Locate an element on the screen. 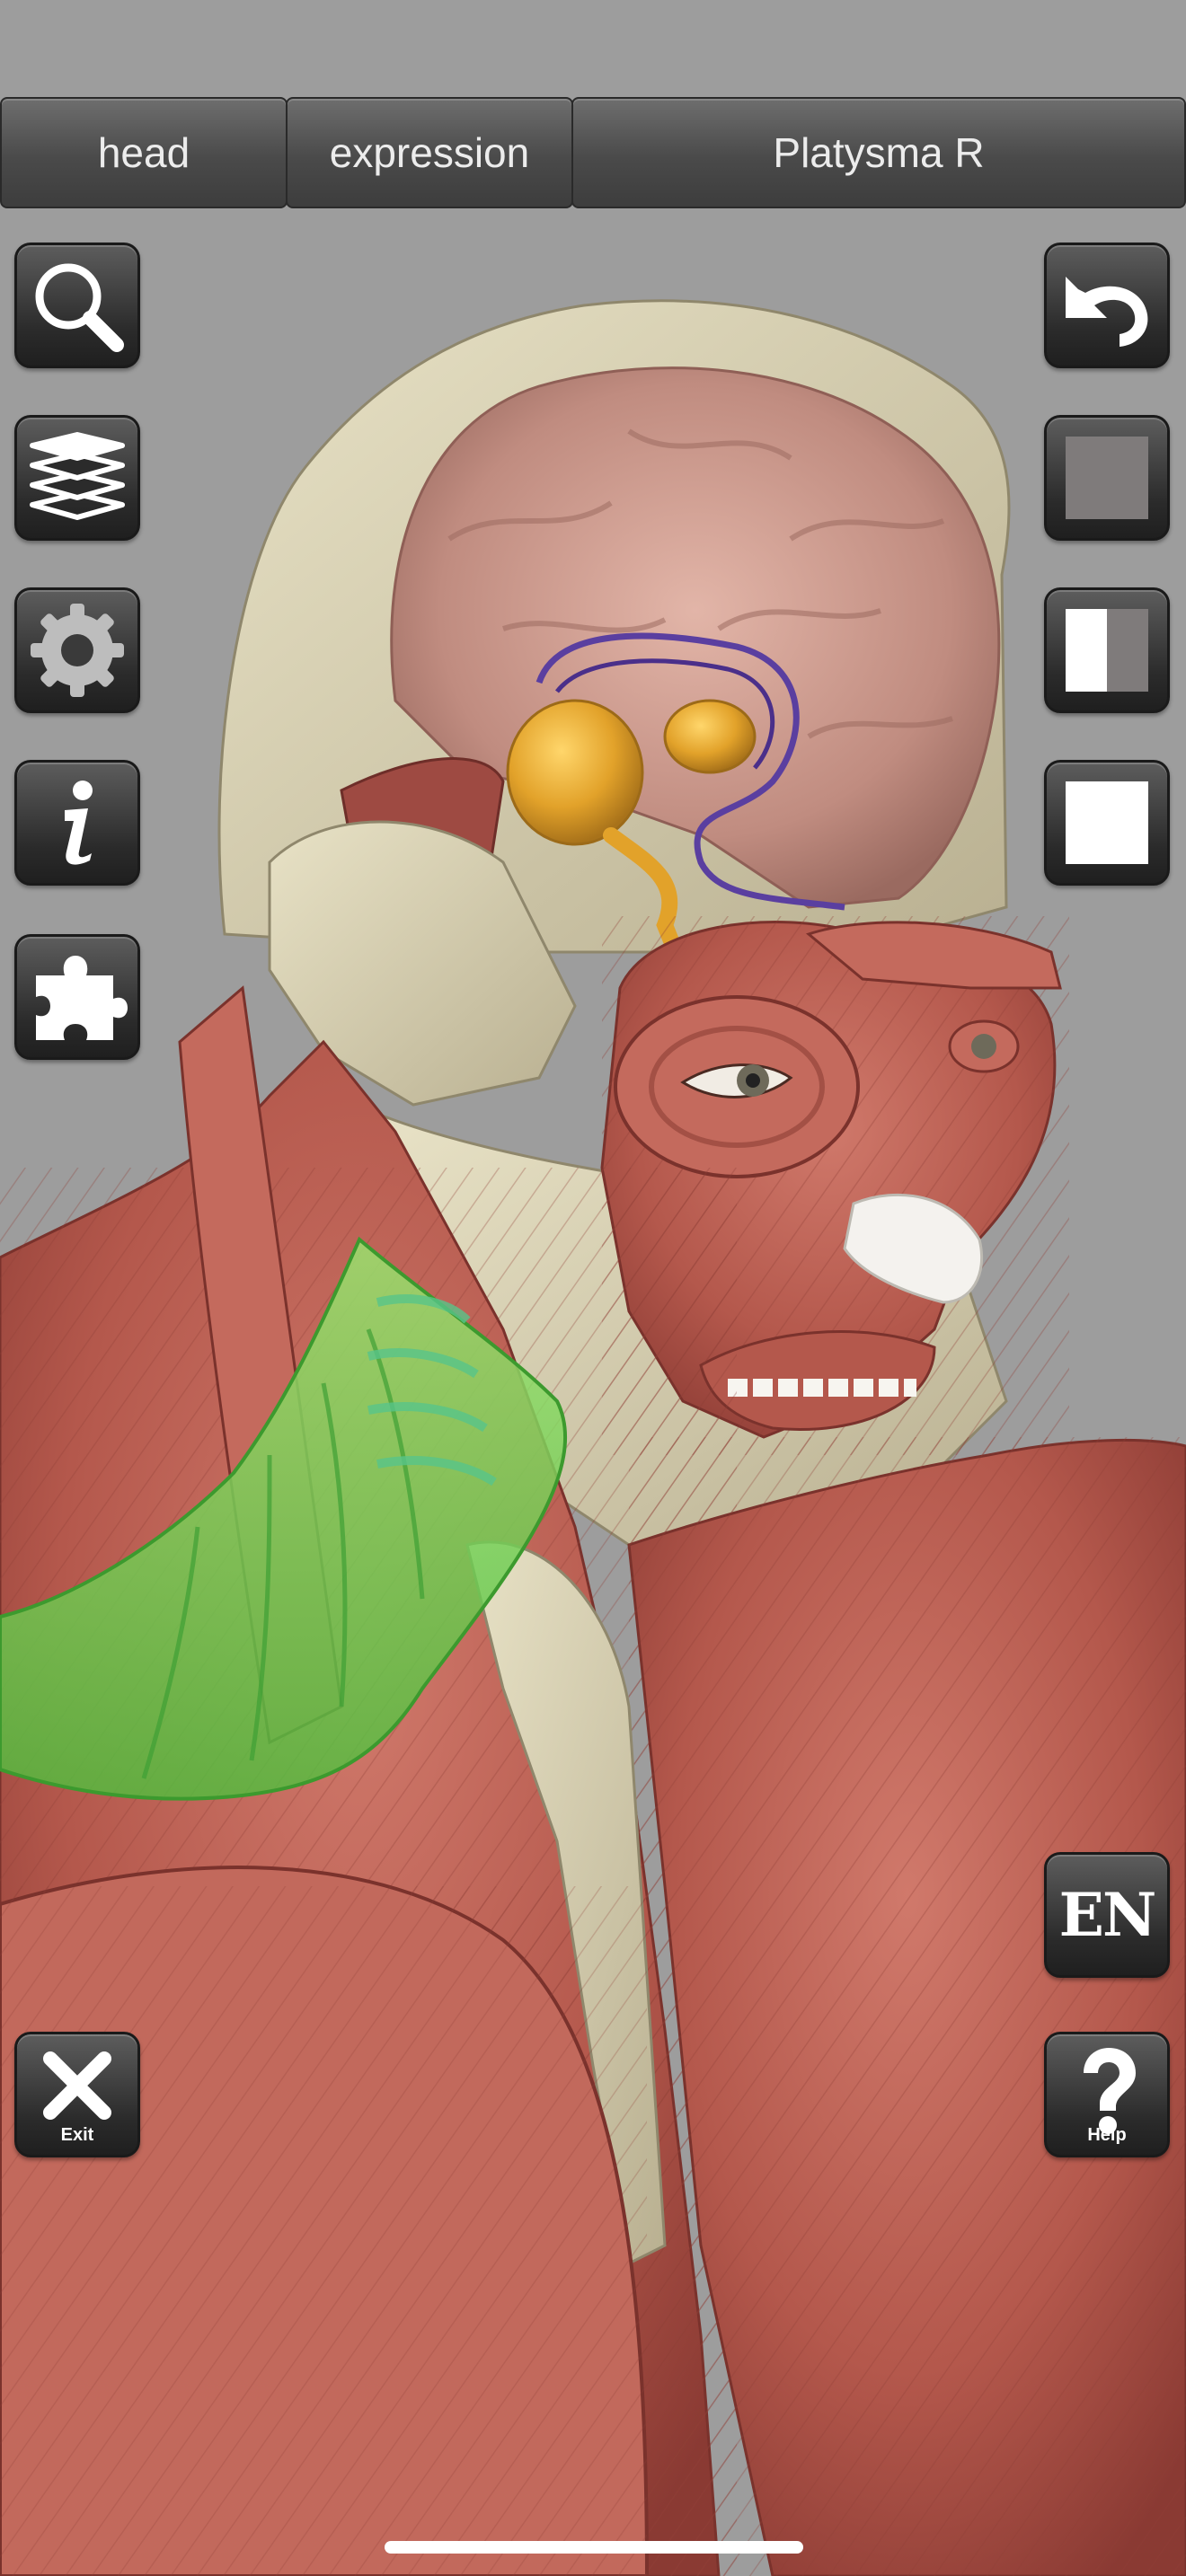 Image resolution: width=1186 pixels, height=2576 pixels. language-button: EN is located at coordinates (1107, 1915).